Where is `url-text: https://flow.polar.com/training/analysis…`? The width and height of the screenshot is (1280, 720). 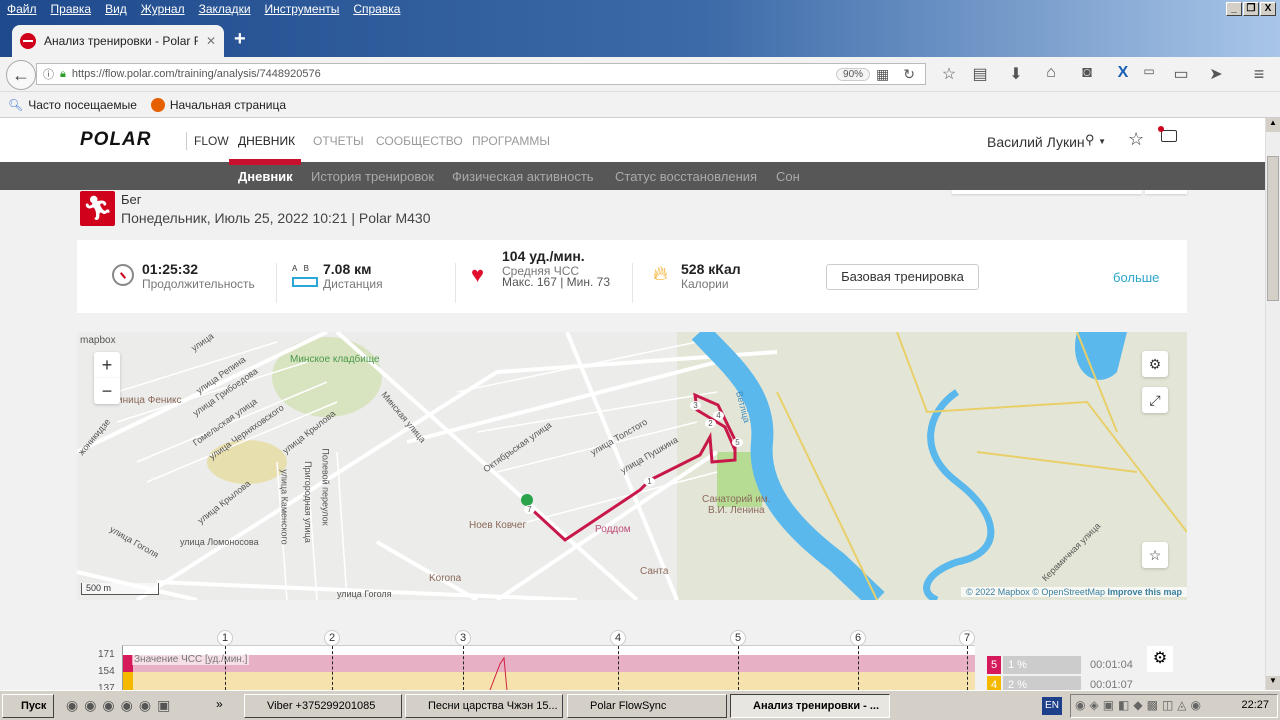
url-text: https://flow.polar.com/training/analysis… is located at coordinates (196, 74).